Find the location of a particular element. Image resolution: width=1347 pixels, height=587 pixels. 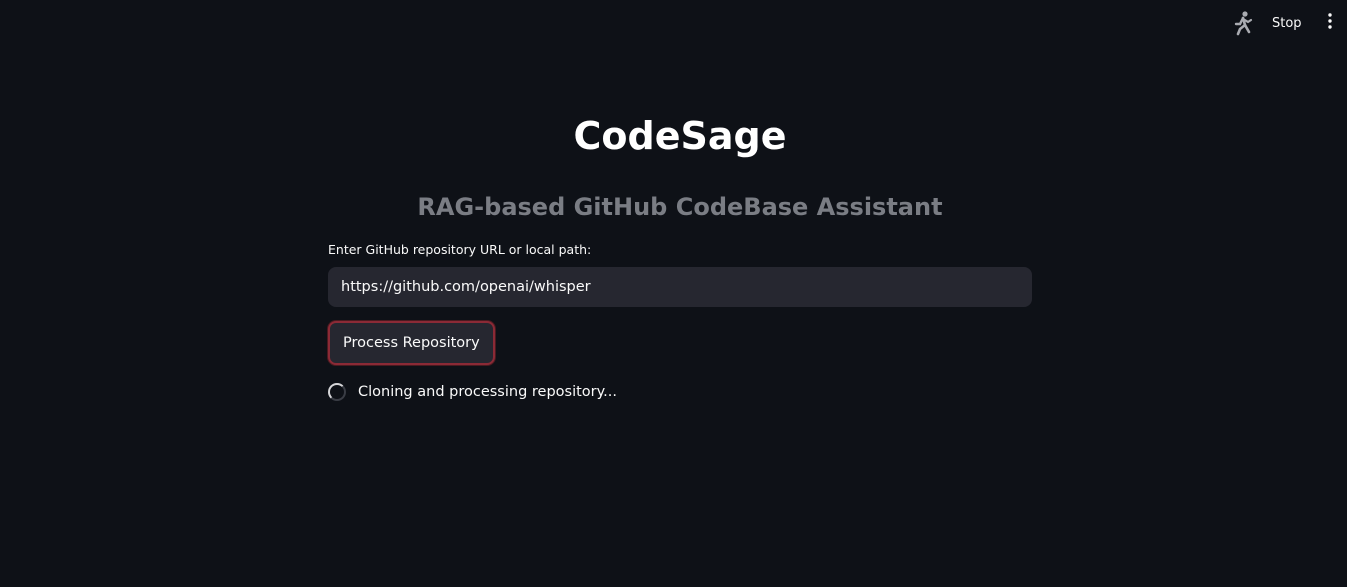

page-title: CodeSage is located at coordinates (680, 136).